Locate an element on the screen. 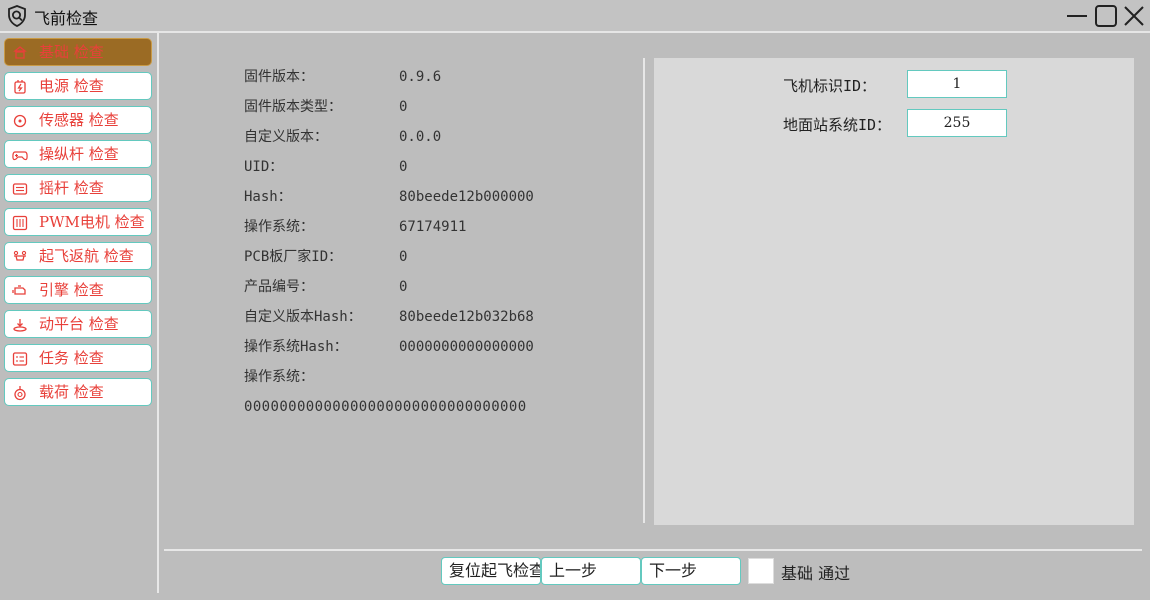 This screenshot has width=1150, height=600. sidebar-item-joystick: 摇杆 检查 is located at coordinates (78, 188).